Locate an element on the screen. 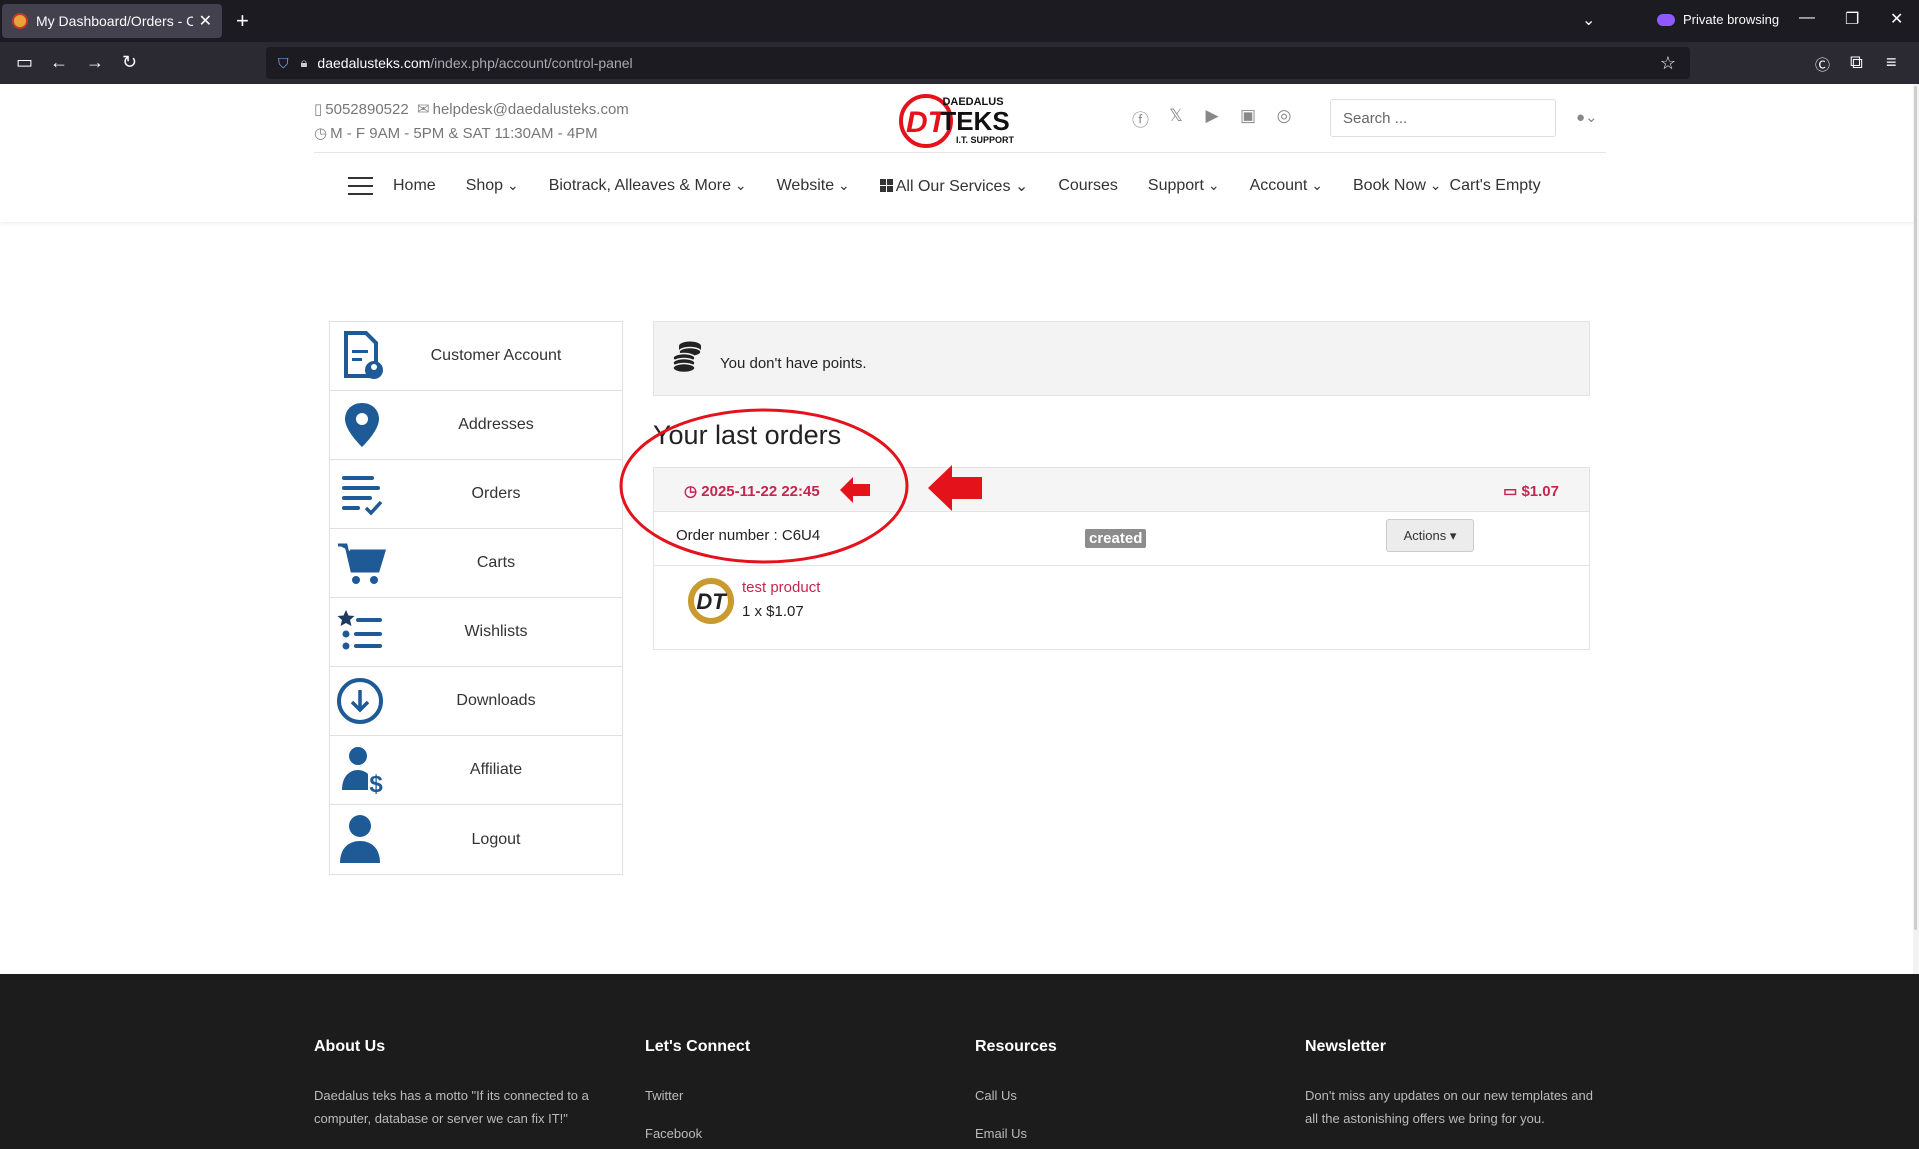 The height and width of the screenshot is (1149, 1919). header-divider is located at coordinates (960, 152).